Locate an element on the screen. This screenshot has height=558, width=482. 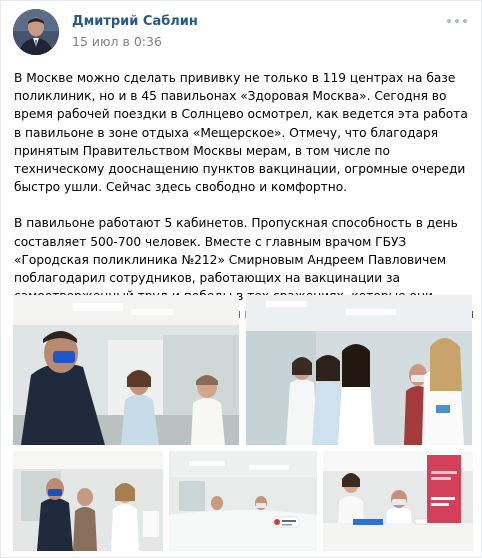
post-author-link: Дмитрий Саблин is located at coordinates (135, 21).